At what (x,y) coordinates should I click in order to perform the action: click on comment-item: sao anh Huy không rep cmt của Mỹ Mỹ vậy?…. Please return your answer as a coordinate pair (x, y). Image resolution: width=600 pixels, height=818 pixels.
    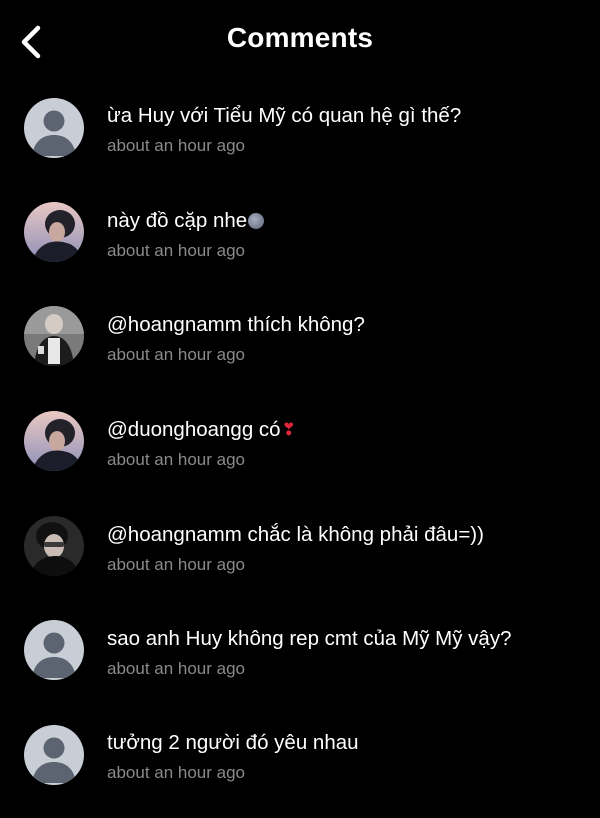
    Looking at the image, I should click on (300, 658).